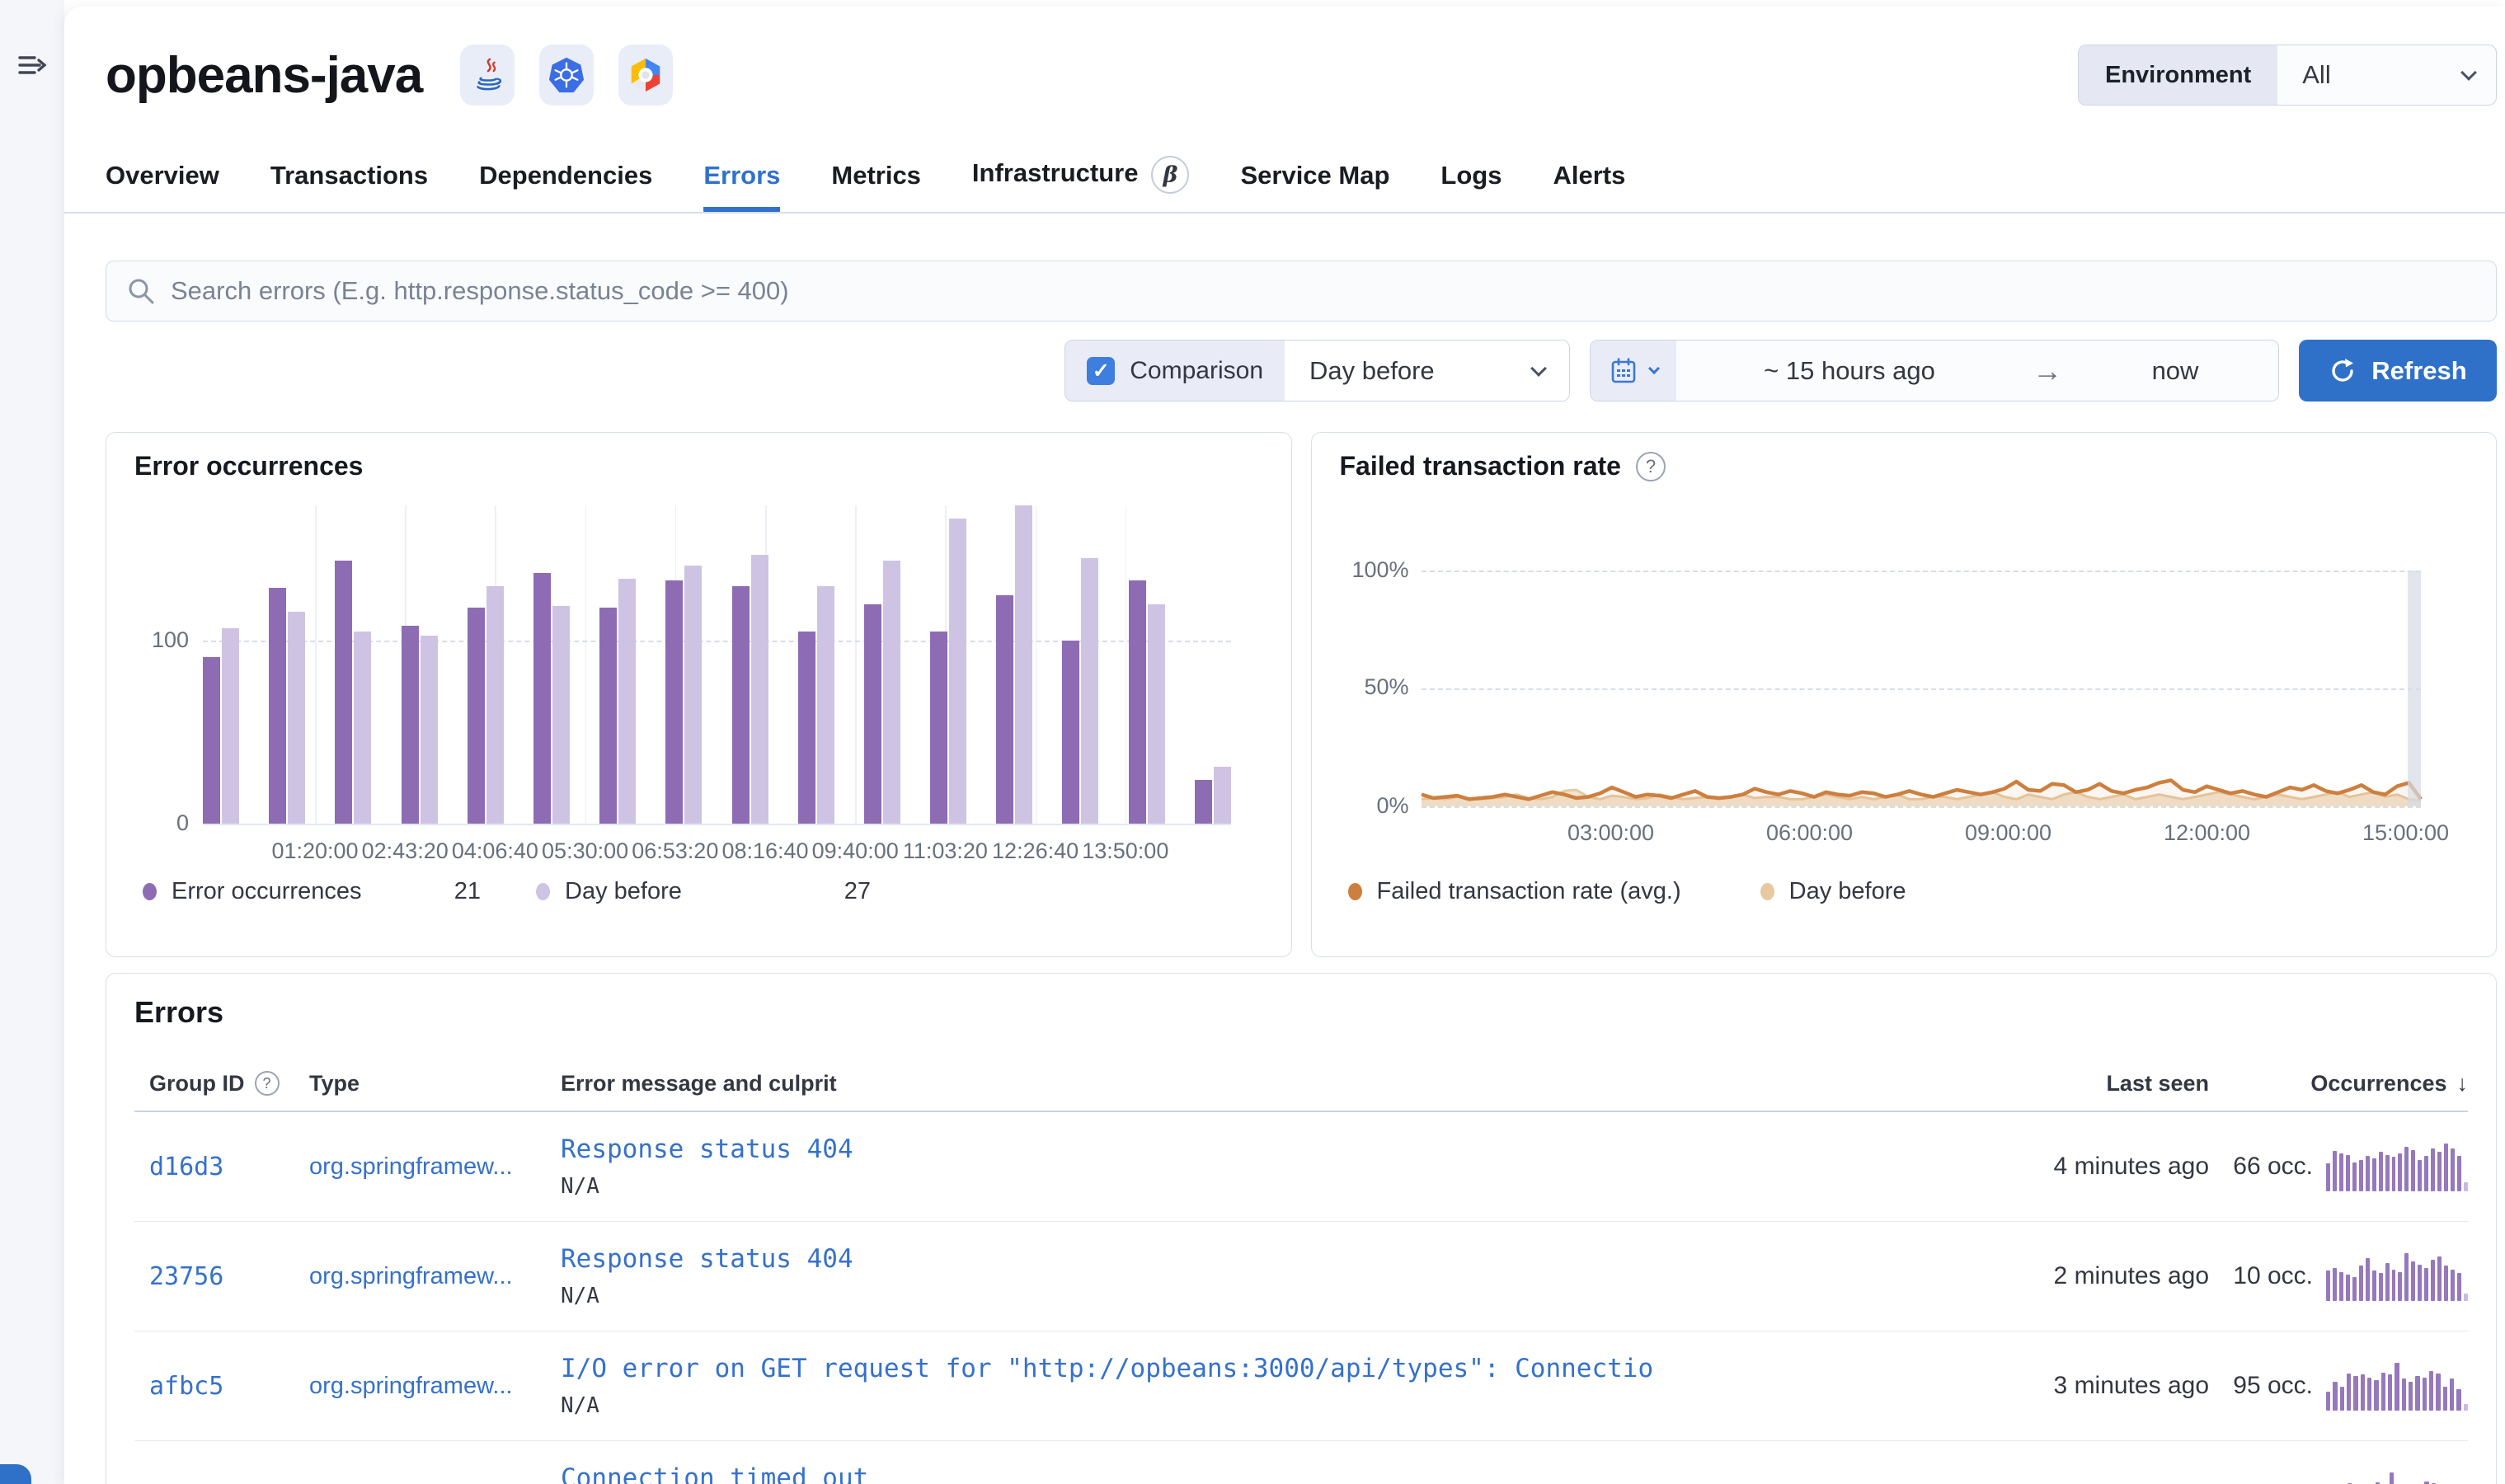  Describe the element at coordinates (1634, 370) in the screenshot. I see `calendar-menu-button` at that location.